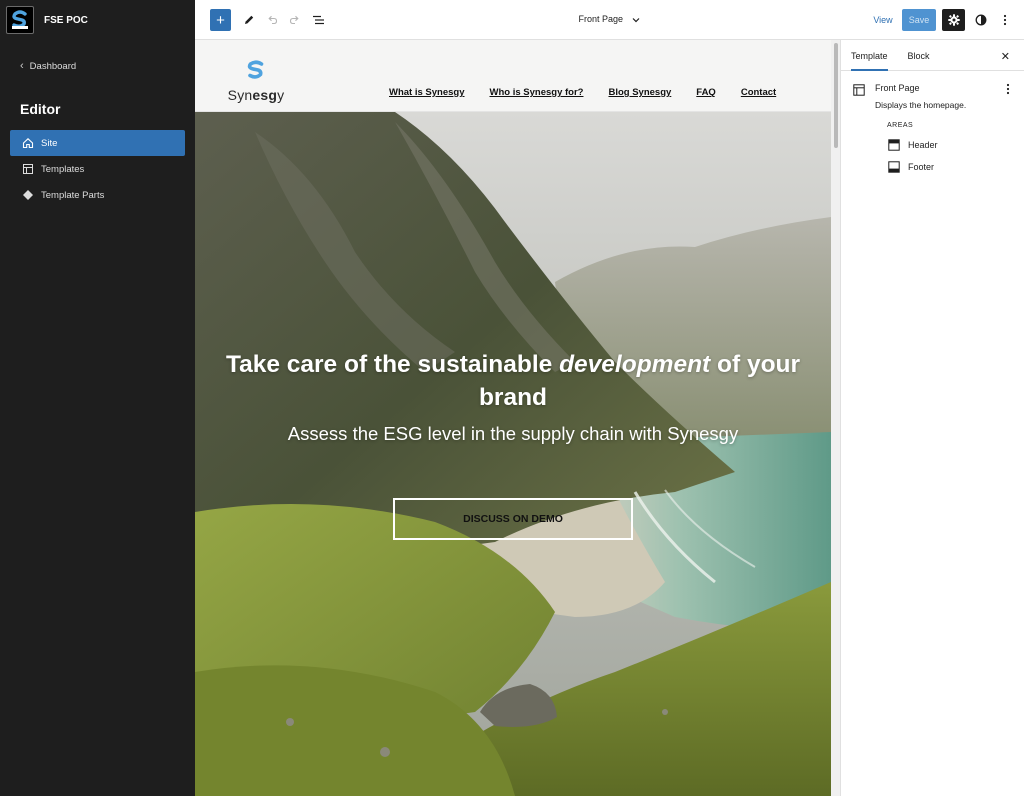 Image resolution: width=1024 pixels, height=796 pixels. I want to click on edit-icon, so click(249, 19).